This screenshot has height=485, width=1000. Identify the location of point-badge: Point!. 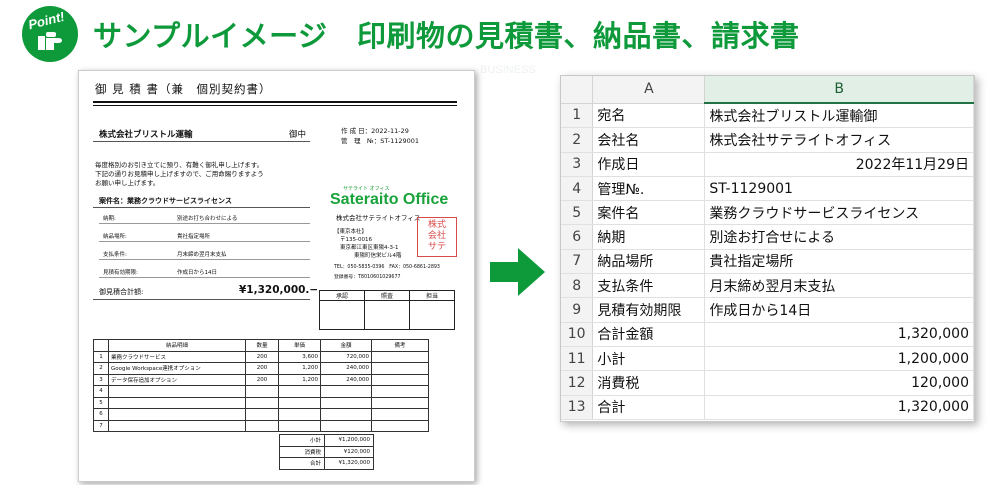
(50, 34).